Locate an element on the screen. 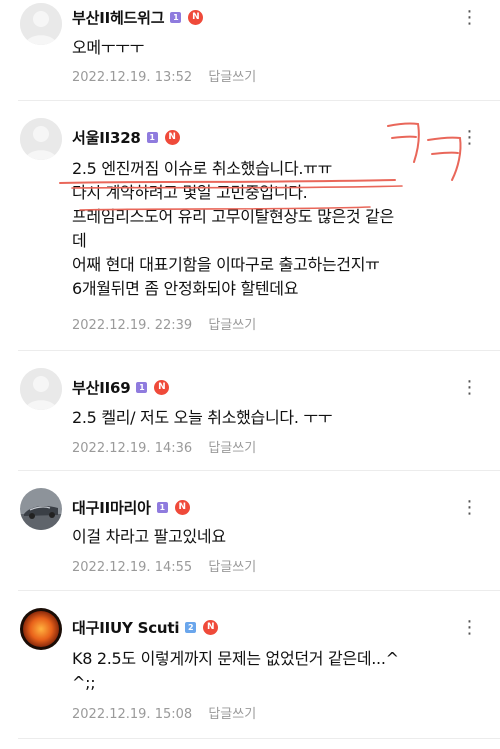 The image size is (500, 749). comment-header: 서울II328 1 N is located at coordinates (126, 137).